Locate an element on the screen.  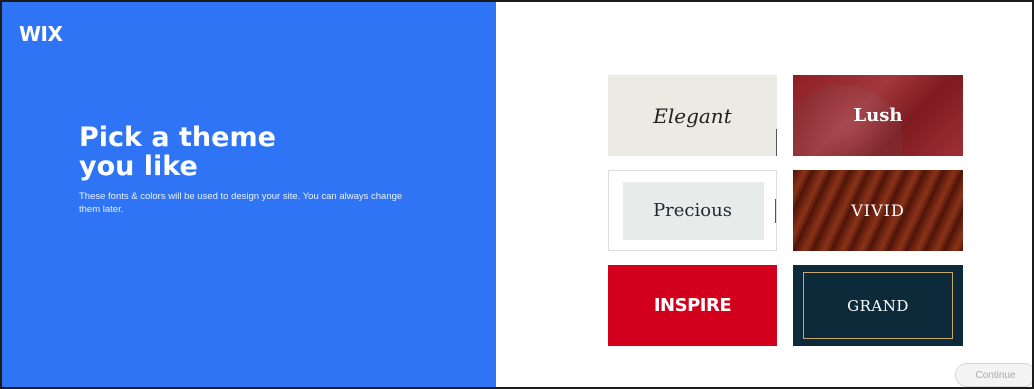
theme-card-elegant: Elegant is located at coordinates (692, 115).